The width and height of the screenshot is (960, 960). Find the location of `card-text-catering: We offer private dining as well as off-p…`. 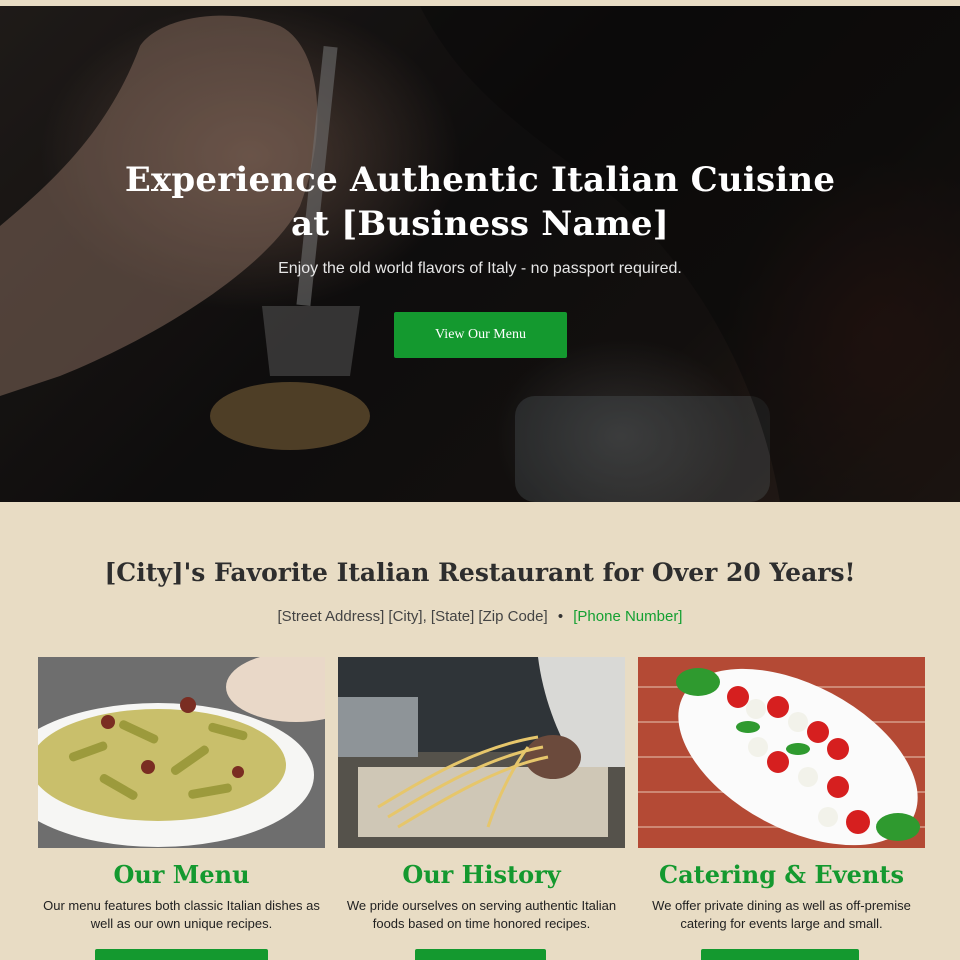

card-text-catering: We offer private dining as well as off-p… is located at coordinates (781, 914).